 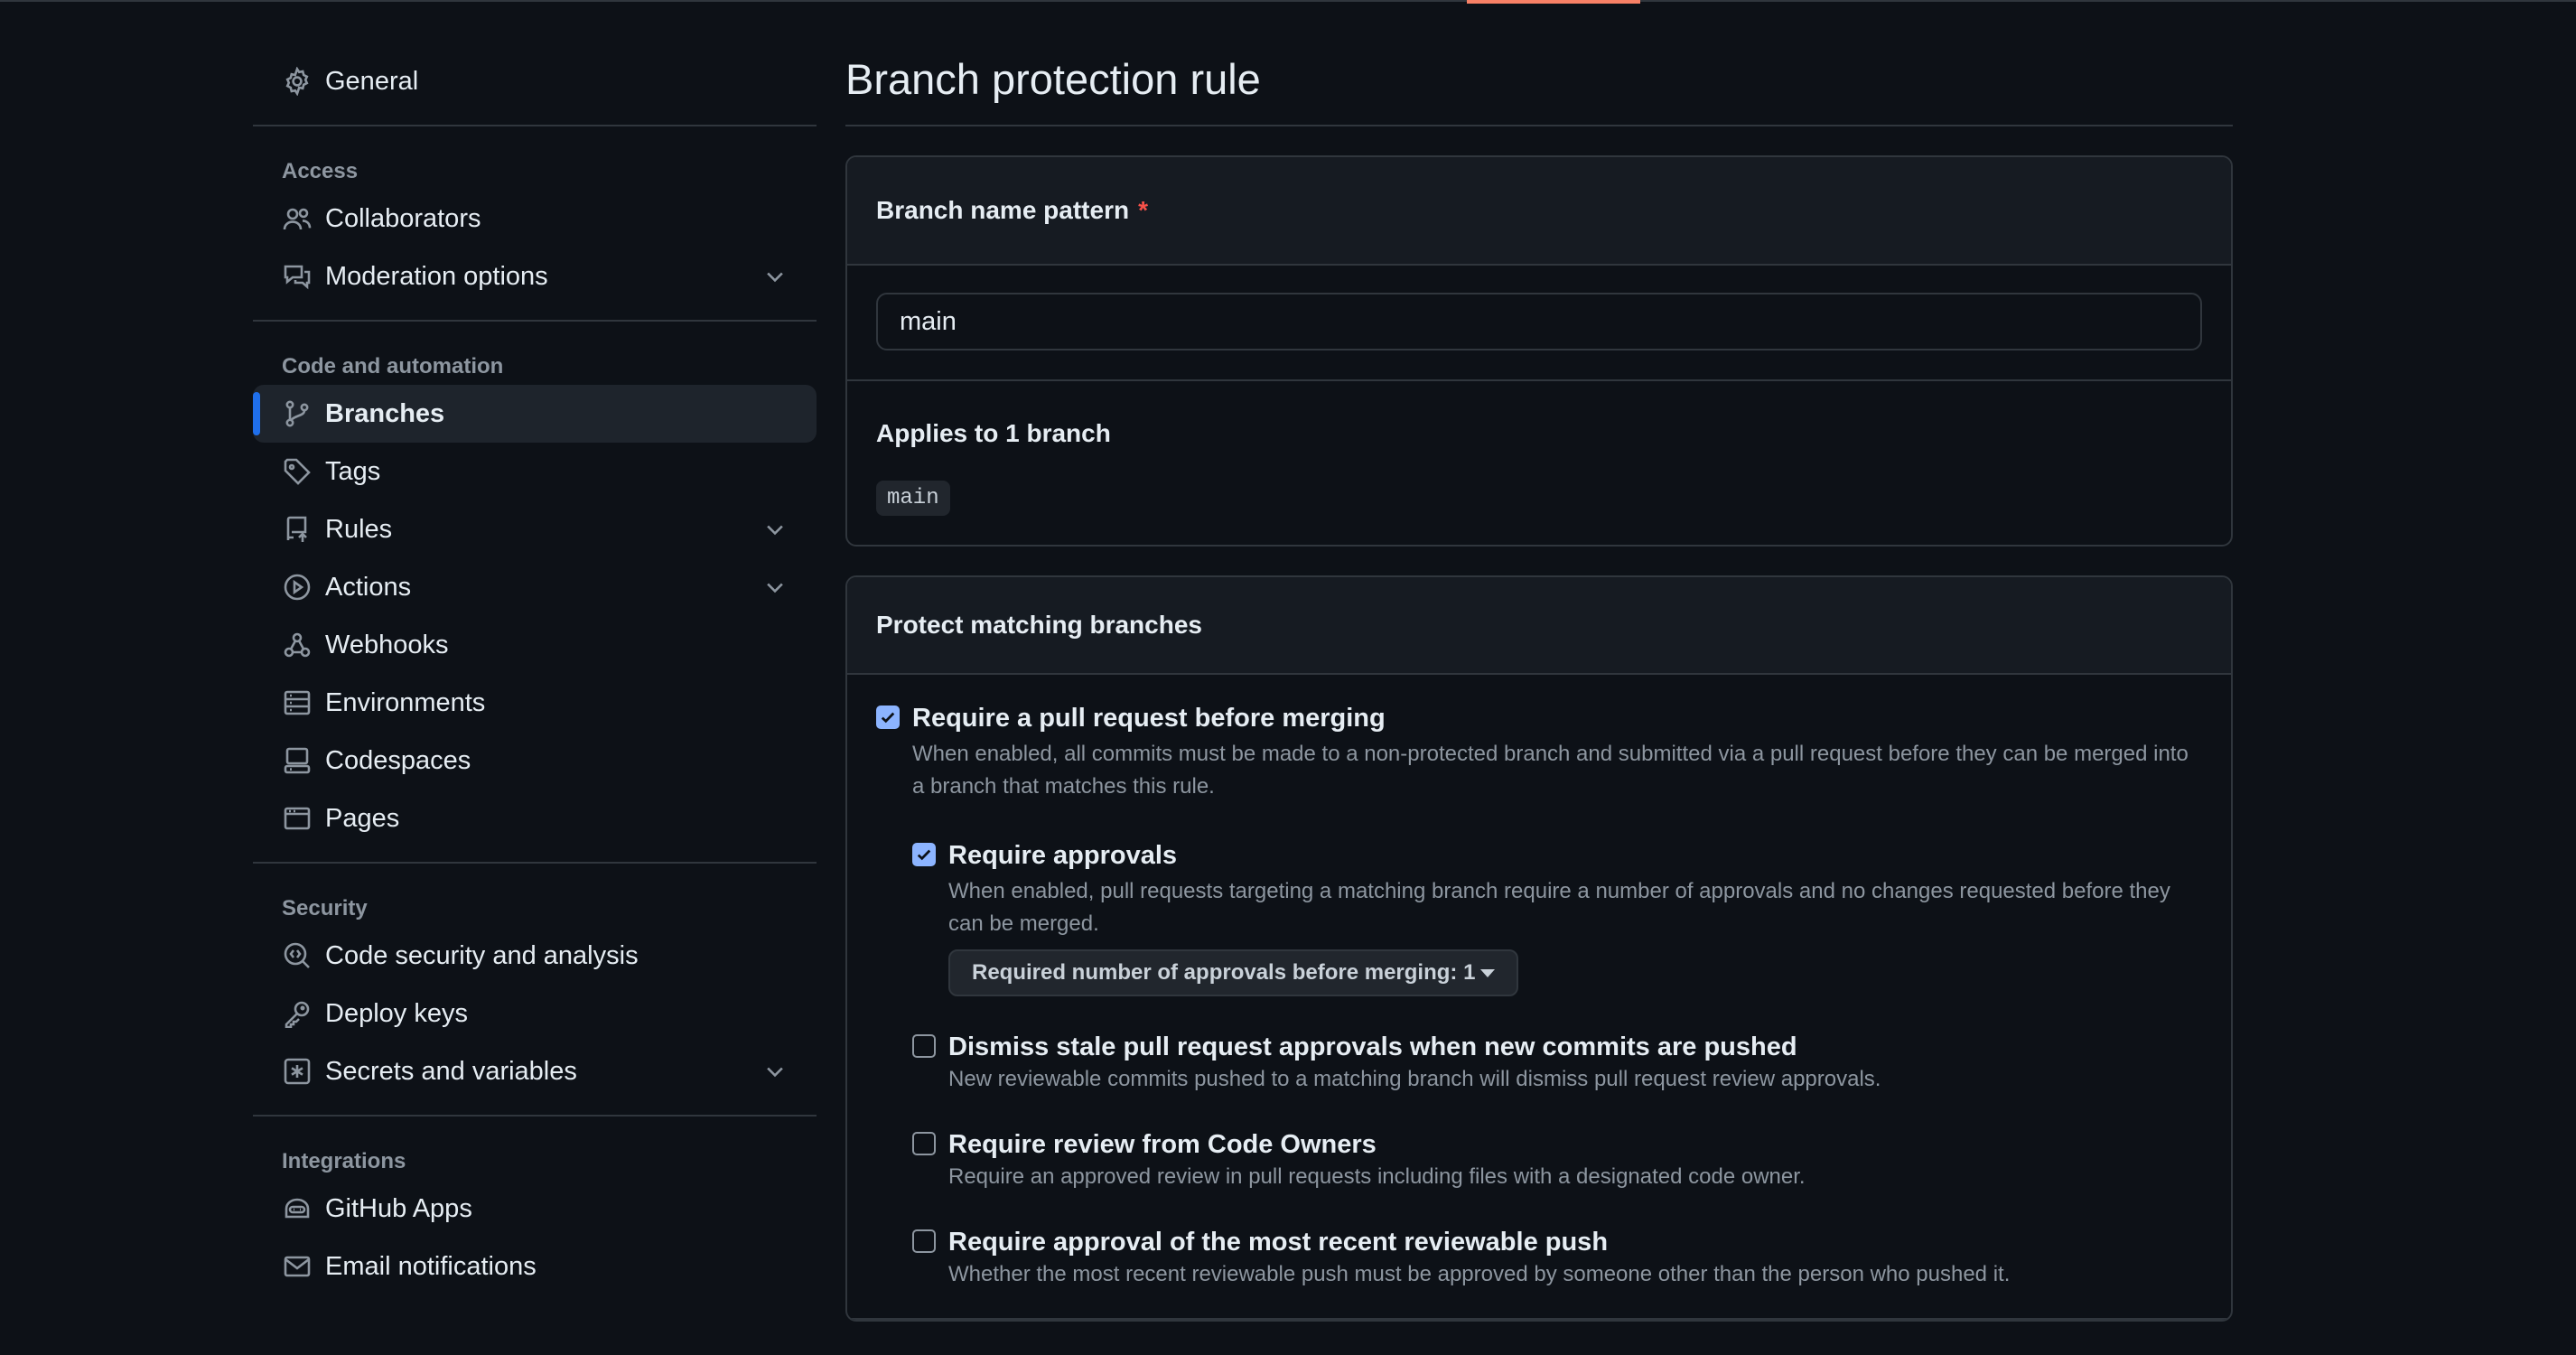 What do you see at coordinates (405, 702) in the screenshot?
I see `sidebar-item-label: Environments` at bounding box center [405, 702].